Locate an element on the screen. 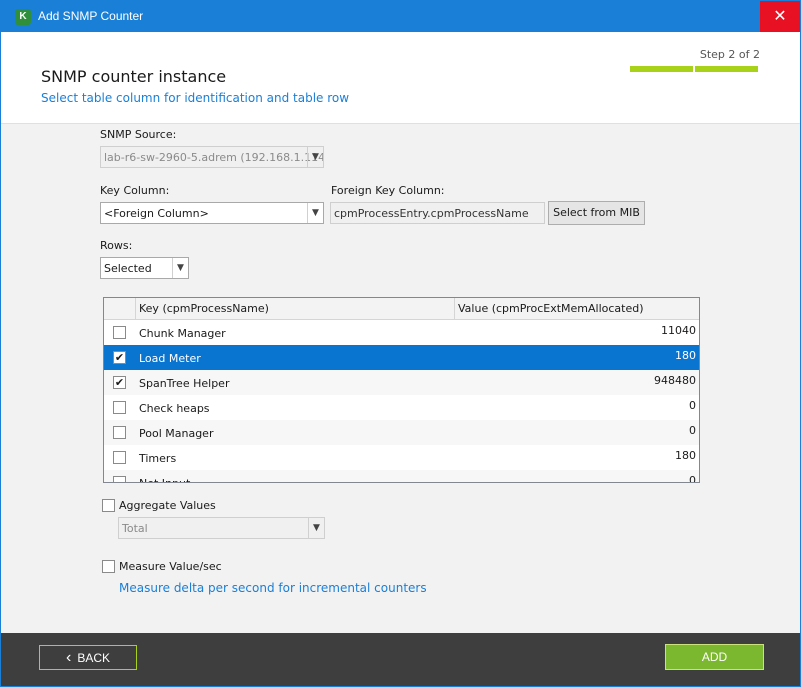 The height and width of the screenshot is (687, 801). table-row: Net Input 0 is located at coordinates (401, 476).